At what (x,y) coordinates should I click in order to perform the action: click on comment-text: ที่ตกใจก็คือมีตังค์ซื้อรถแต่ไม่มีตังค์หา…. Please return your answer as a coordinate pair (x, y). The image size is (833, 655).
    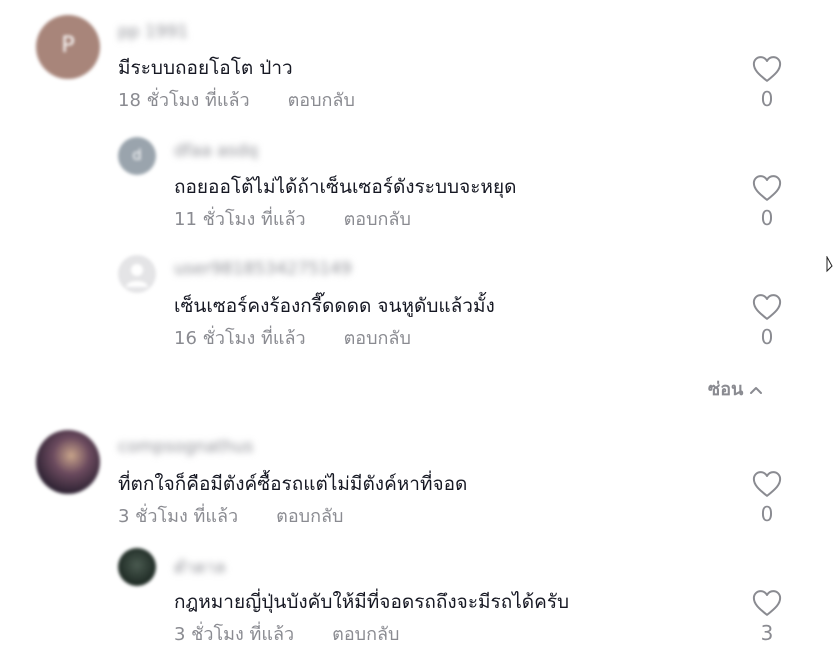
    Looking at the image, I should click on (293, 484).